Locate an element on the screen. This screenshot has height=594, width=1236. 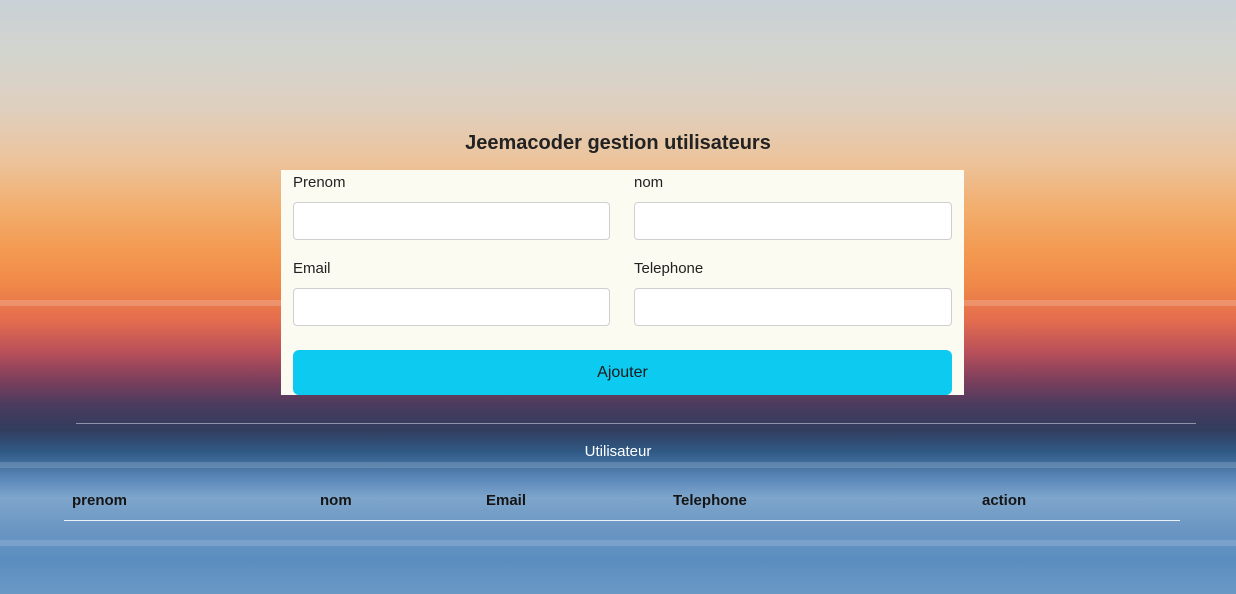
last-name-label: nom is located at coordinates (649, 182).